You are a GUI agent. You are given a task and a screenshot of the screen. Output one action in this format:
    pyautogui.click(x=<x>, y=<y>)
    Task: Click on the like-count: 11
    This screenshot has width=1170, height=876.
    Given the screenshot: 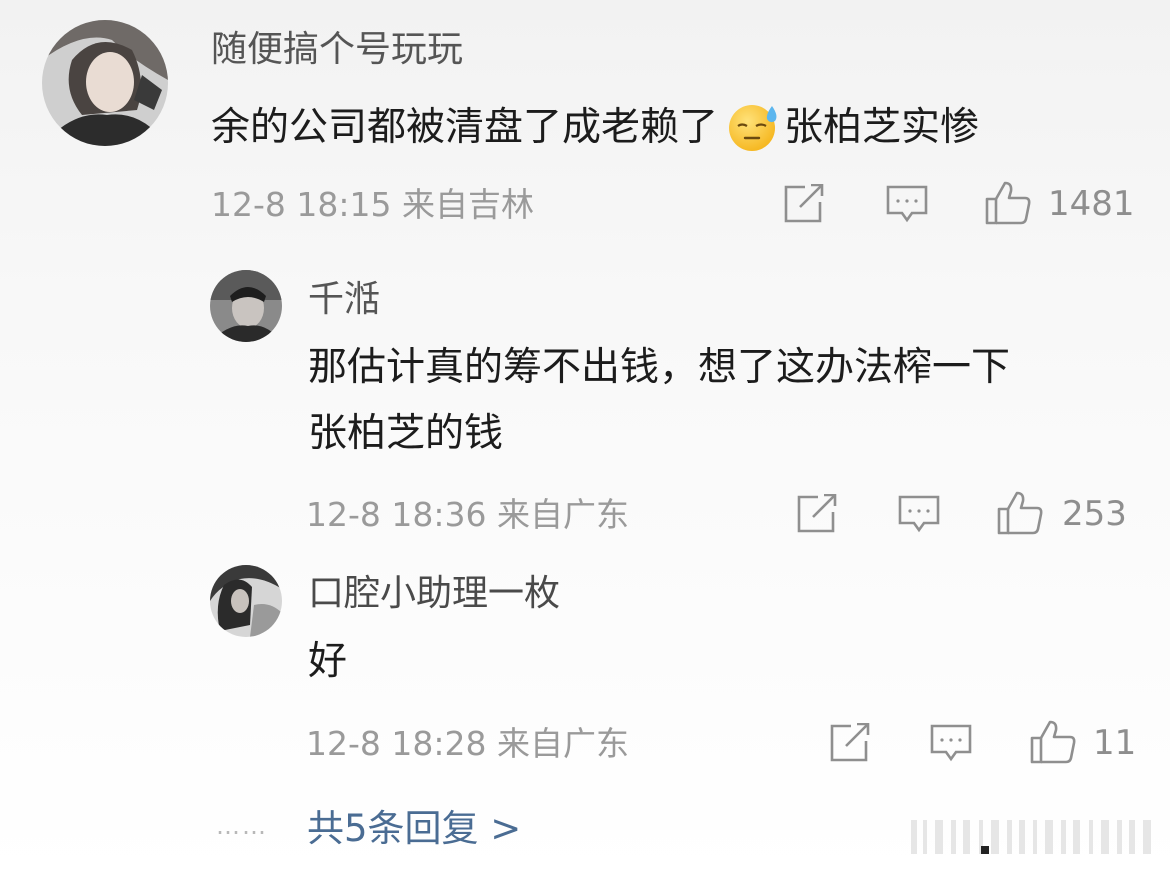 What is the action you would take?
    pyautogui.click(x=1115, y=743)
    